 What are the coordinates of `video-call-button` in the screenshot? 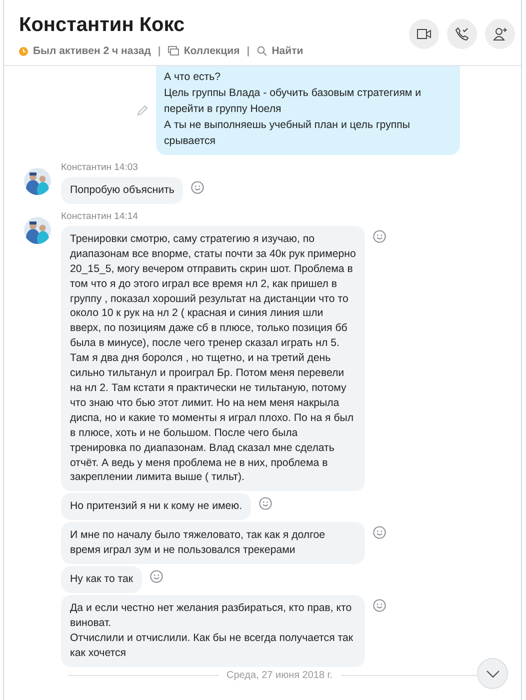 It's located at (424, 34).